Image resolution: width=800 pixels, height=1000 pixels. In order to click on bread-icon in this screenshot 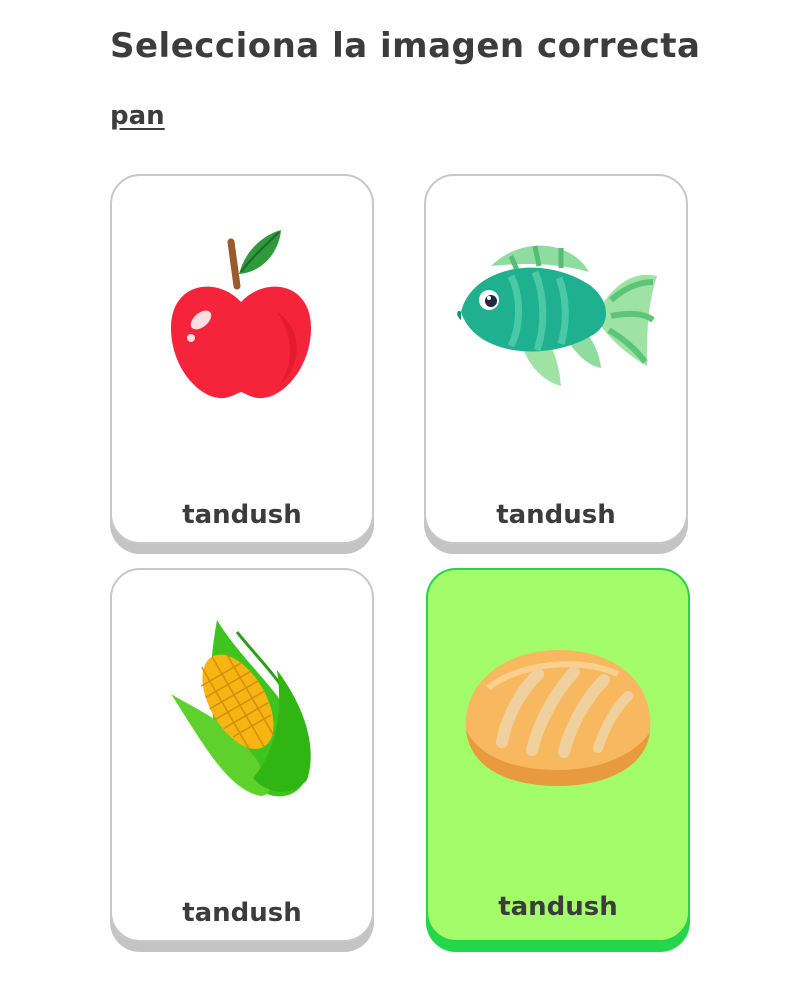, I will do `click(558, 718)`.